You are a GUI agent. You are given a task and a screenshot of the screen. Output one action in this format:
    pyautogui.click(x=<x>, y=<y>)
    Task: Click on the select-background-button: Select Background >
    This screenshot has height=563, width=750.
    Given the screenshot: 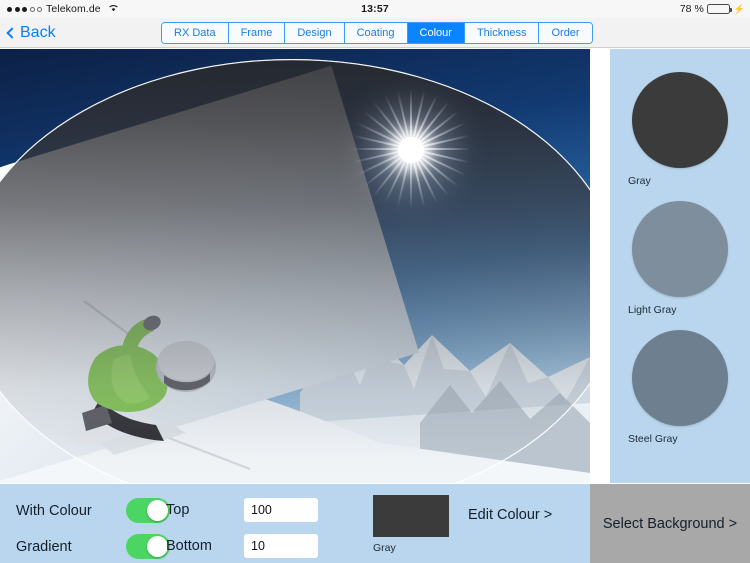 What is the action you would take?
    pyautogui.click(x=670, y=523)
    